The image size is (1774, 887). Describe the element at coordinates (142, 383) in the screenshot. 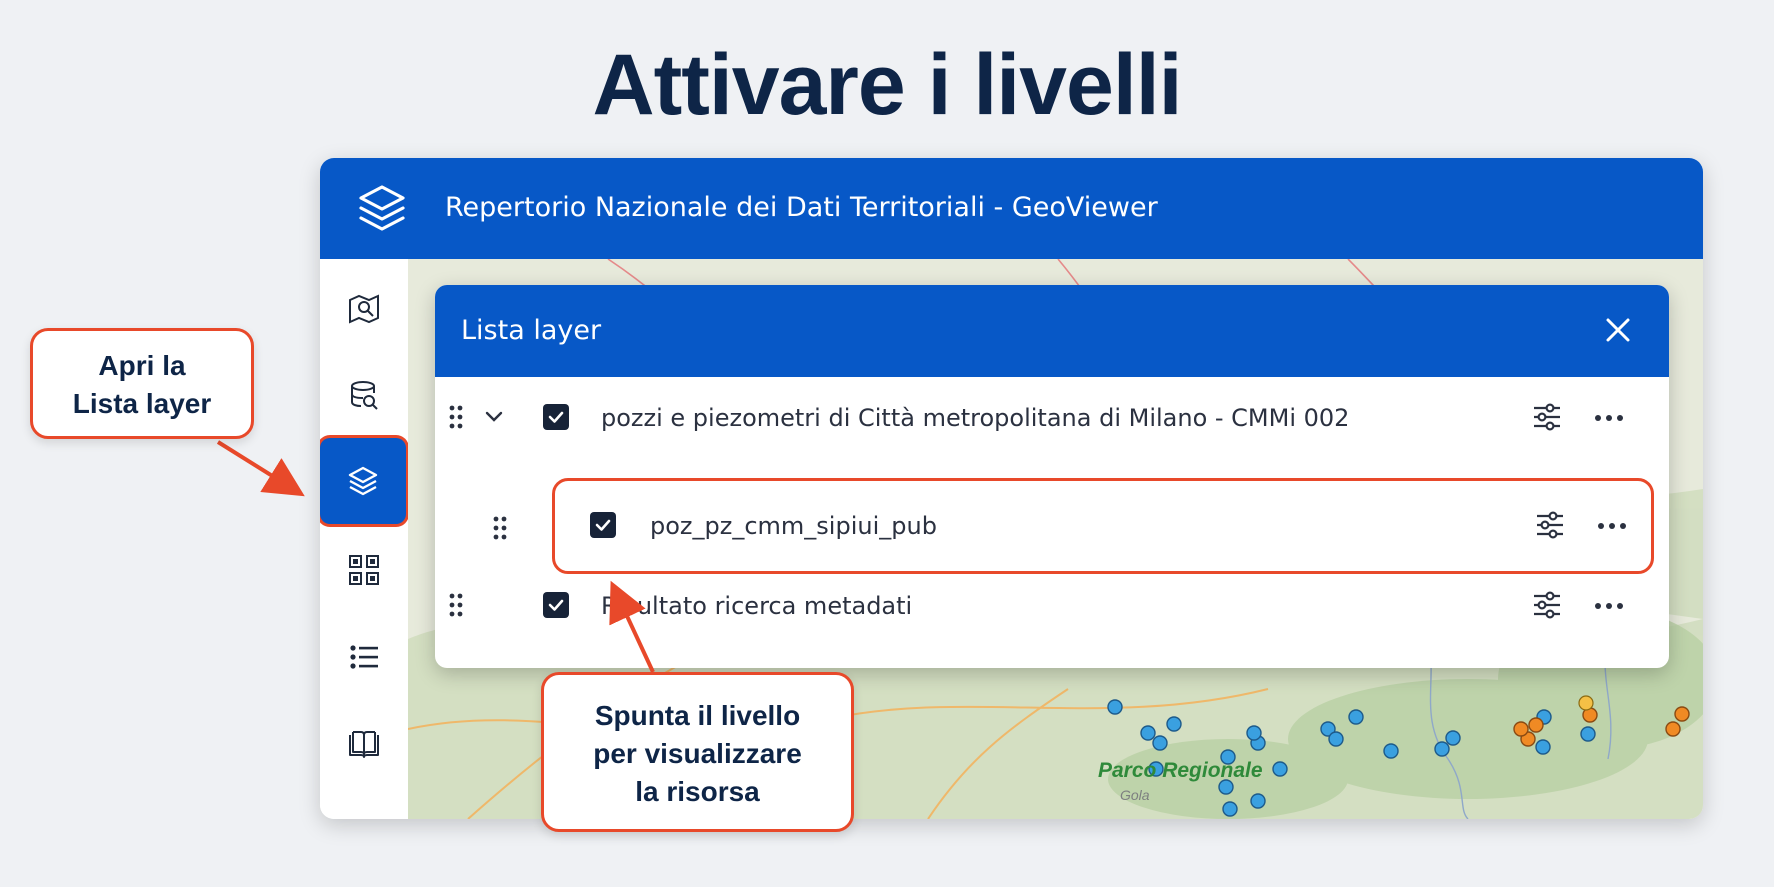

I see `callout-open-layer-list: Apri la Lista layer` at that location.